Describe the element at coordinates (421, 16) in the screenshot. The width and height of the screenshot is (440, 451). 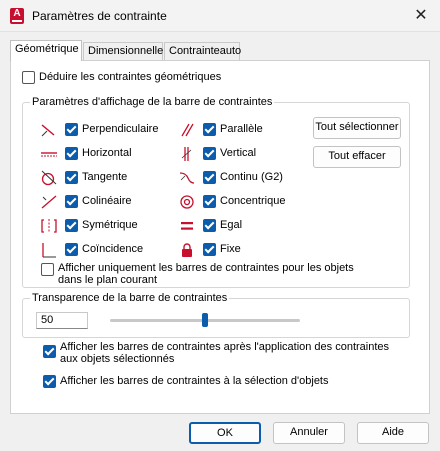
I see `close-button: ✕` at that location.